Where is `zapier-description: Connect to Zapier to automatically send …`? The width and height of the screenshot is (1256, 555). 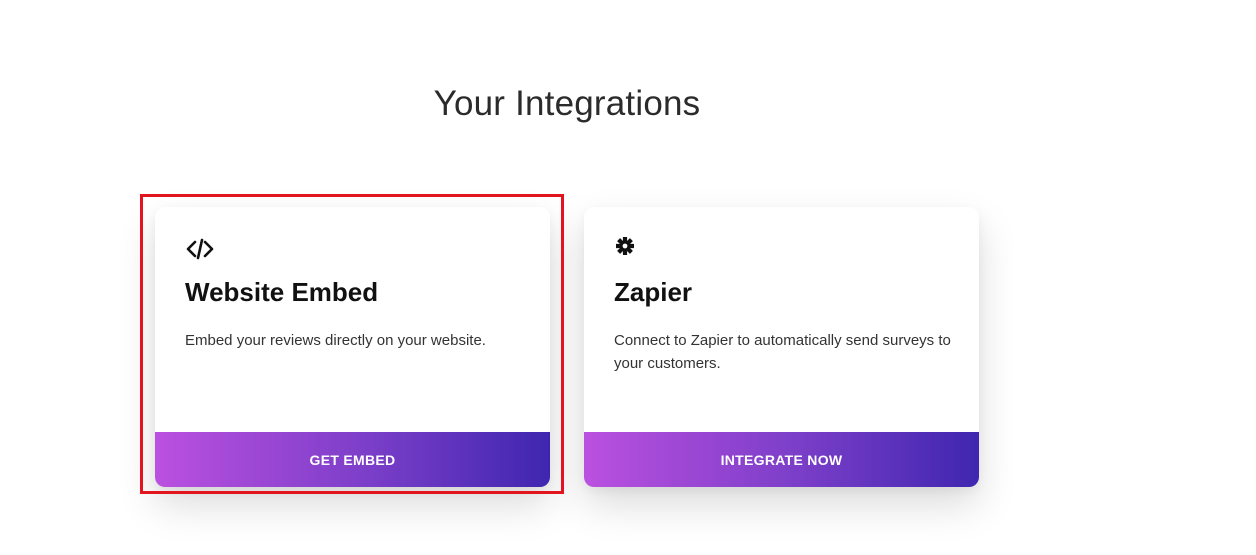
zapier-description: Connect to Zapier to automatically send … is located at coordinates (782, 352).